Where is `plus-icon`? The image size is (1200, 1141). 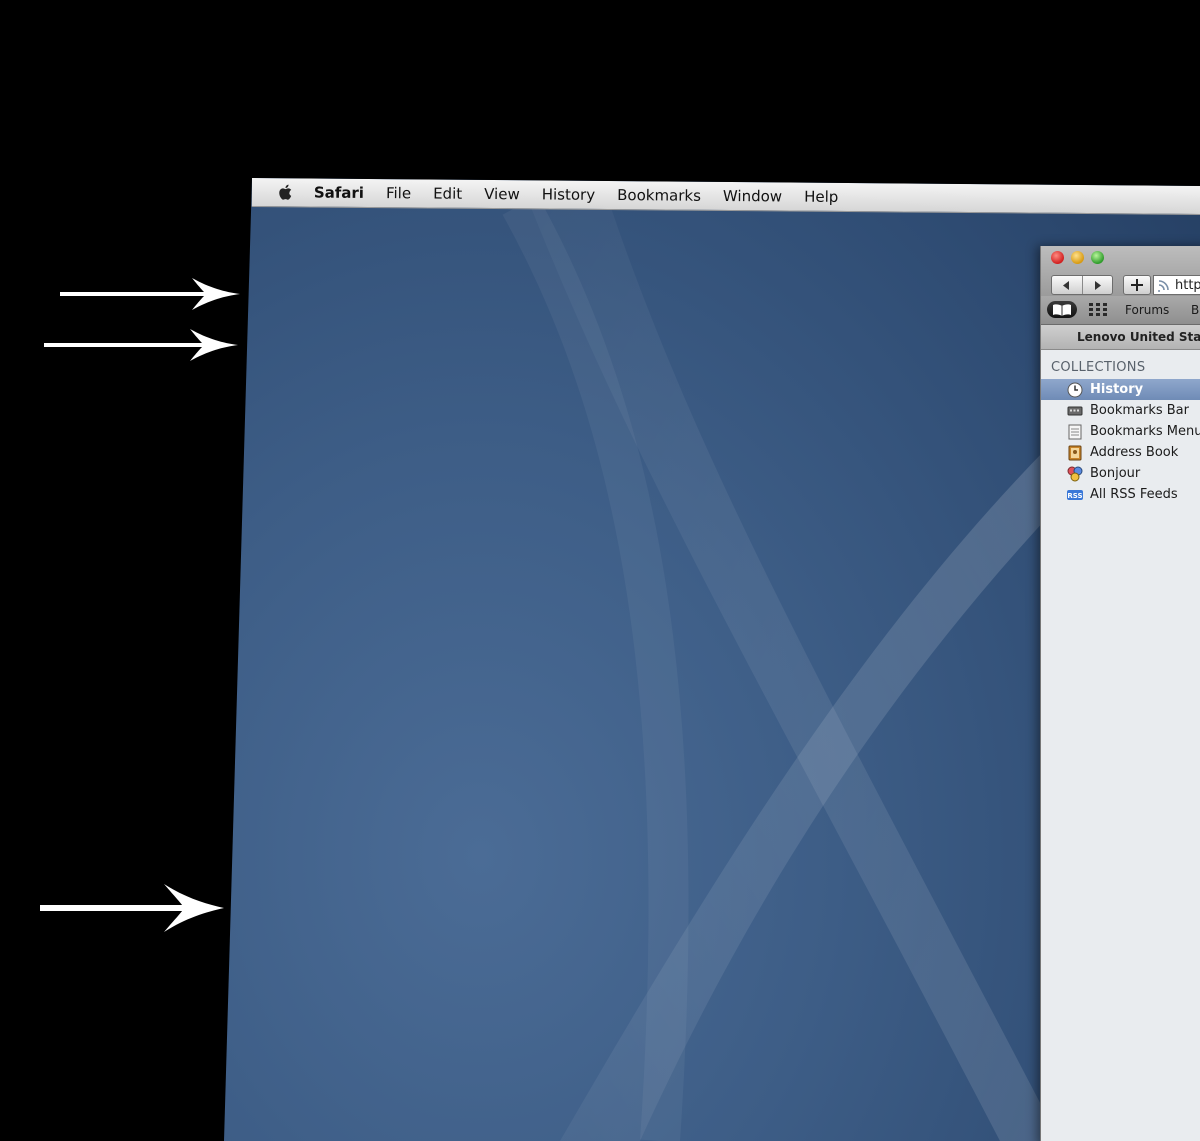 plus-icon is located at coordinates (1137, 285).